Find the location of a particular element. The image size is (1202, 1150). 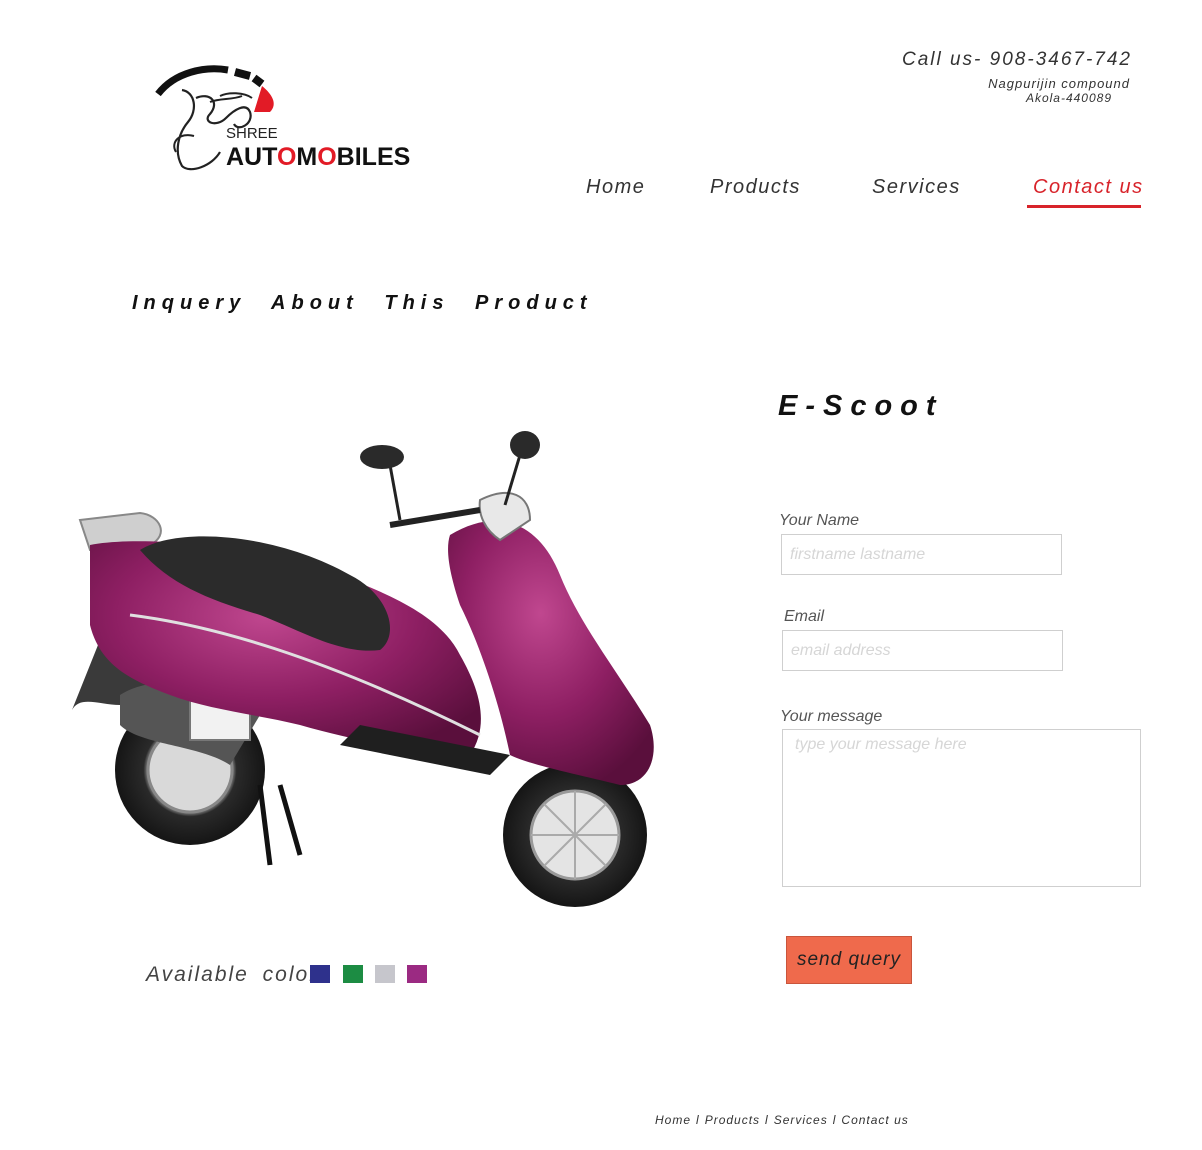

nav-products: Products is located at coordinates (755, 187).